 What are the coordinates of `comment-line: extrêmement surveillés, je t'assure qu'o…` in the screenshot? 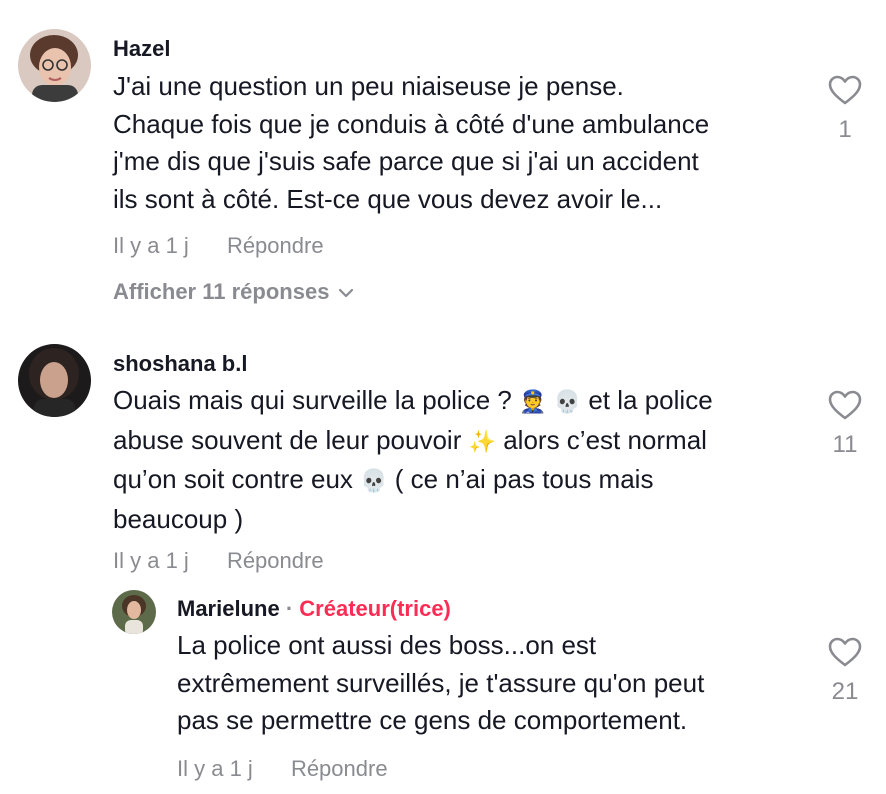 It's located at (441, 682).